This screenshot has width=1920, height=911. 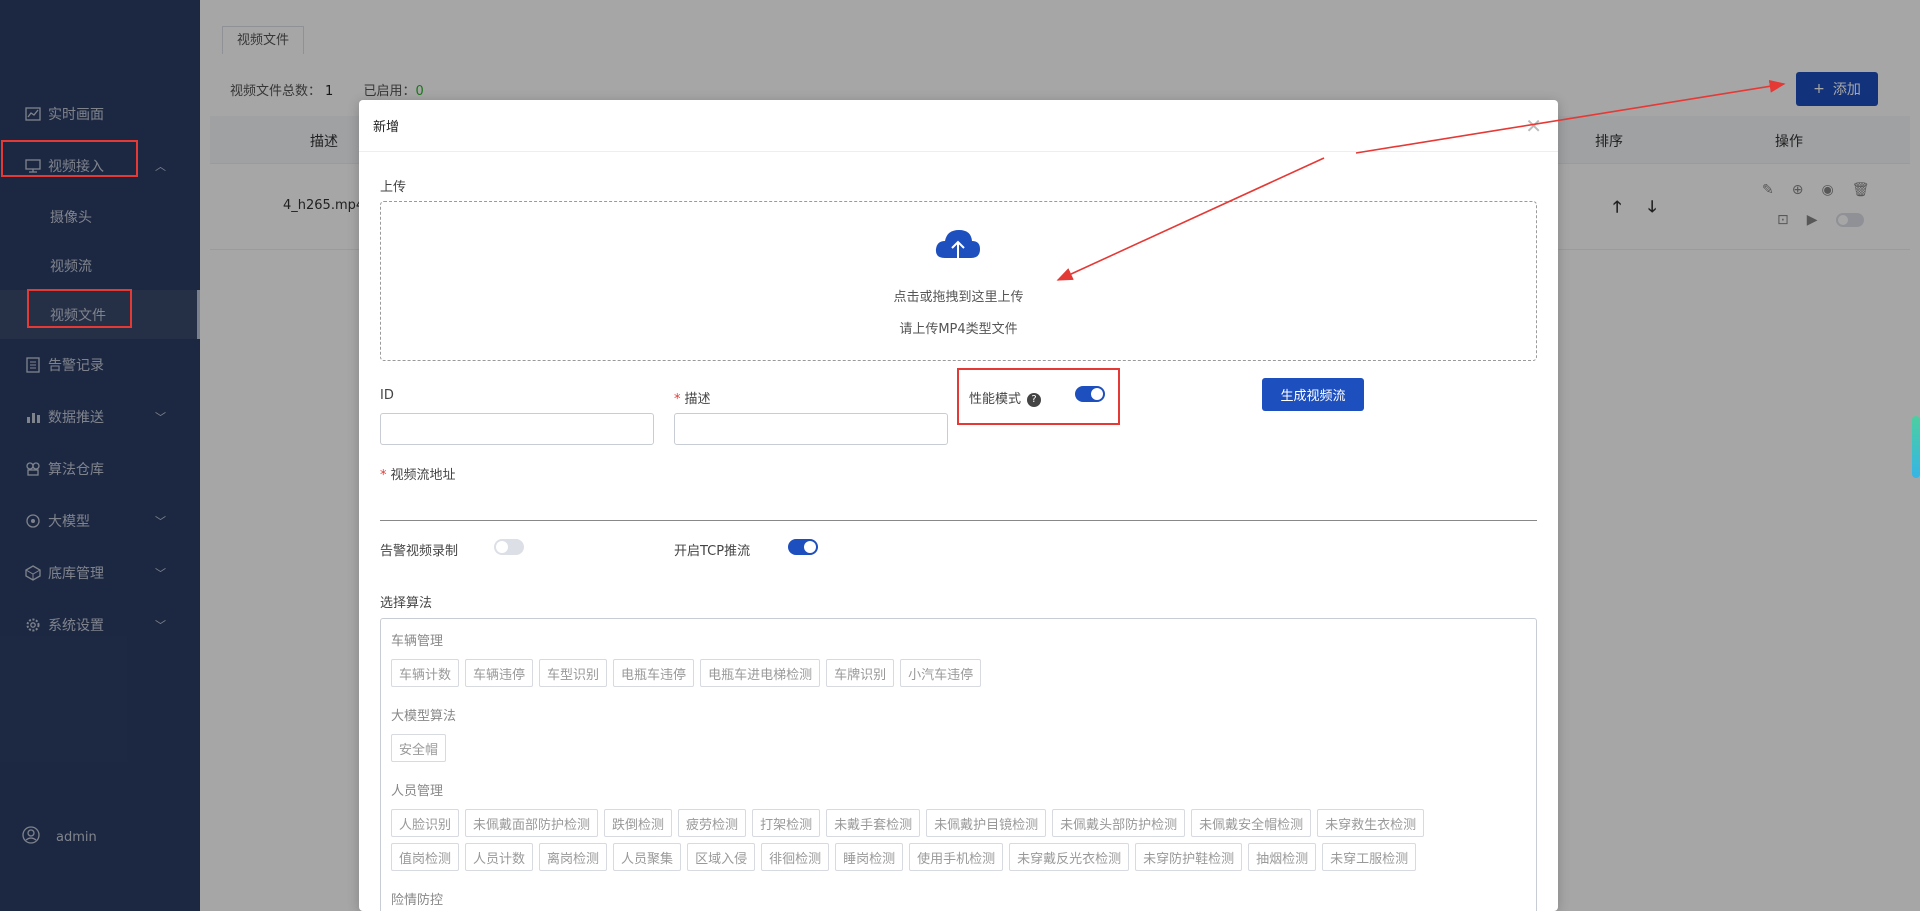 What do you see at coordinates (1038, 396) in the screenshot?
I see `annotation-box-perf-mode` at bounding box center [1038, 396].